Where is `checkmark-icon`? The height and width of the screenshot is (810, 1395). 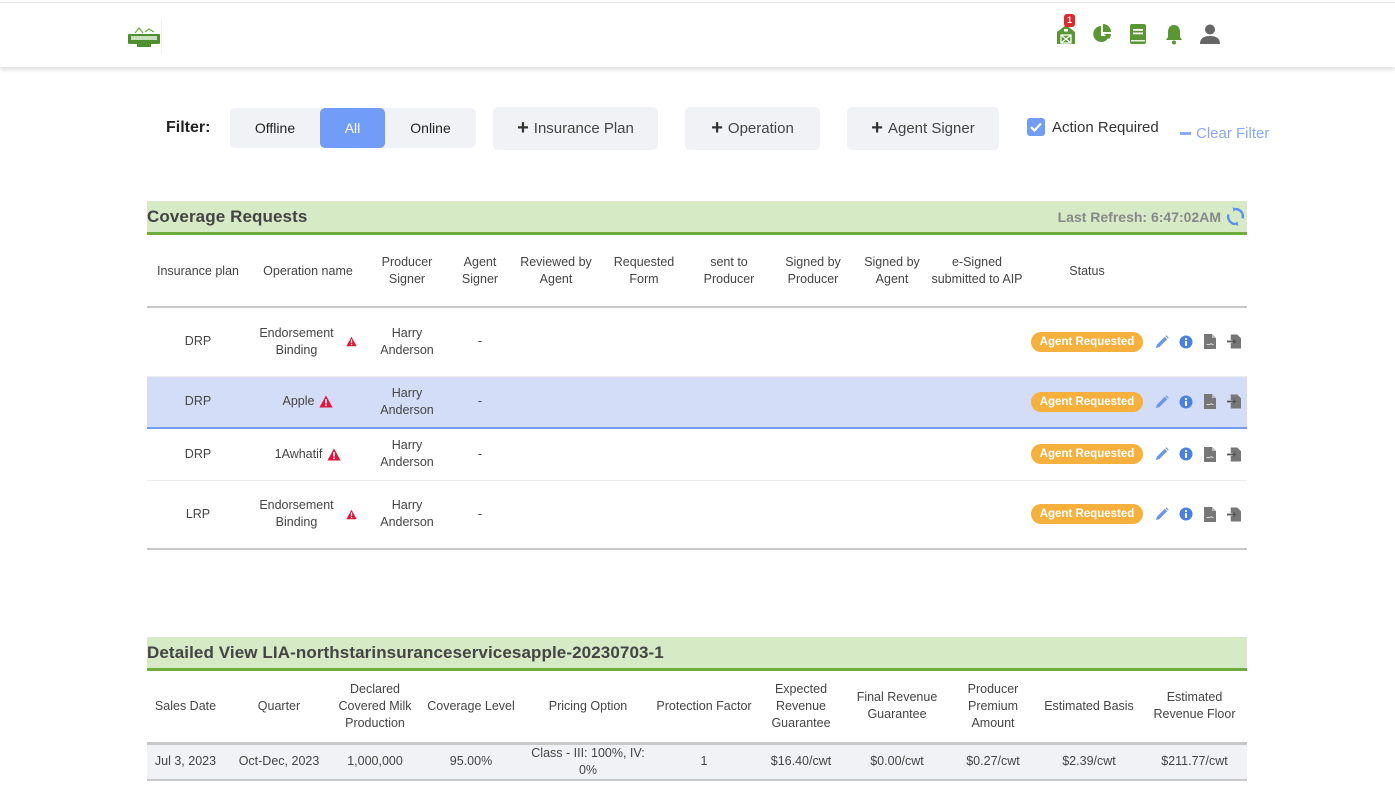
checkmark-icon is located at coordinates (1036, 127).